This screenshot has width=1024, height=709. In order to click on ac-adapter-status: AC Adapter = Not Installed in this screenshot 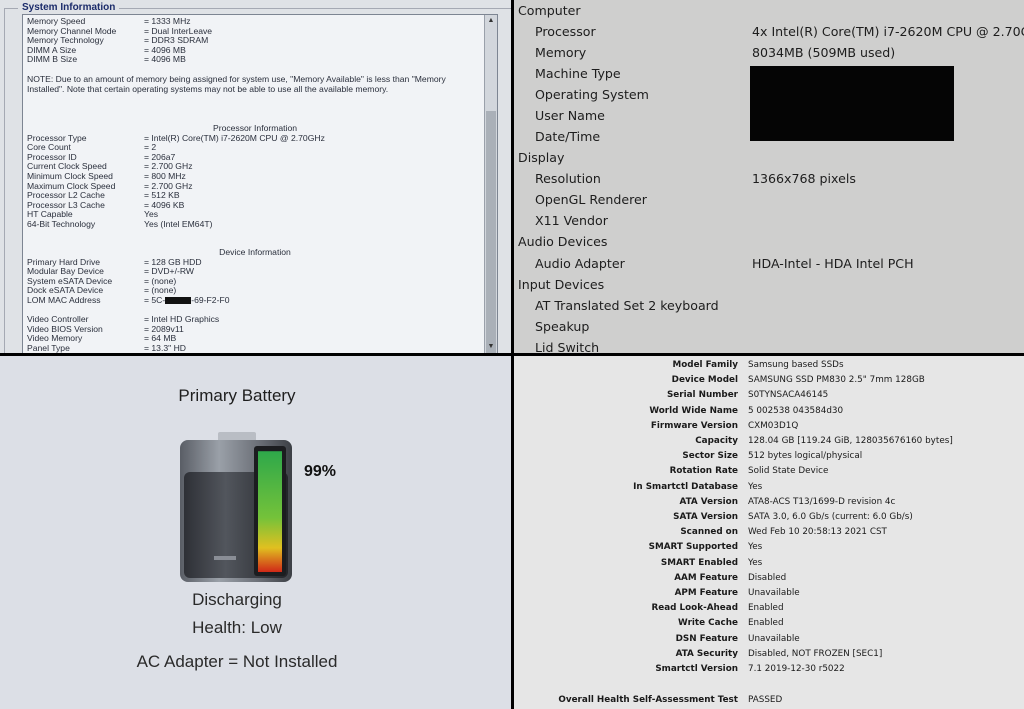, I will do `click(237, 661)`.